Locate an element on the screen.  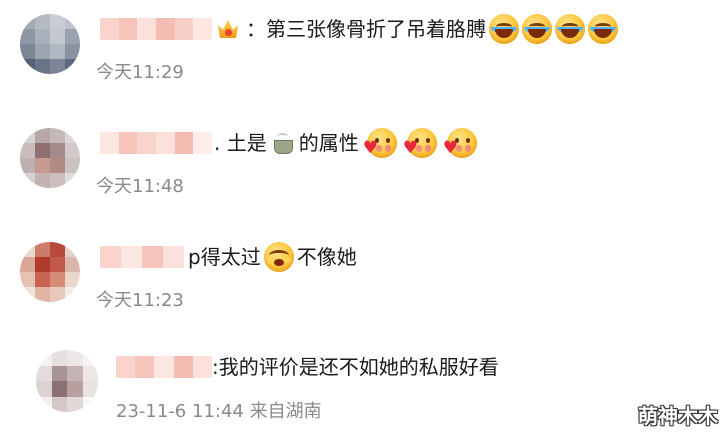
reply-meta: 23-11-6 11:44 来自湖南 is located at coordinates (219, 410).